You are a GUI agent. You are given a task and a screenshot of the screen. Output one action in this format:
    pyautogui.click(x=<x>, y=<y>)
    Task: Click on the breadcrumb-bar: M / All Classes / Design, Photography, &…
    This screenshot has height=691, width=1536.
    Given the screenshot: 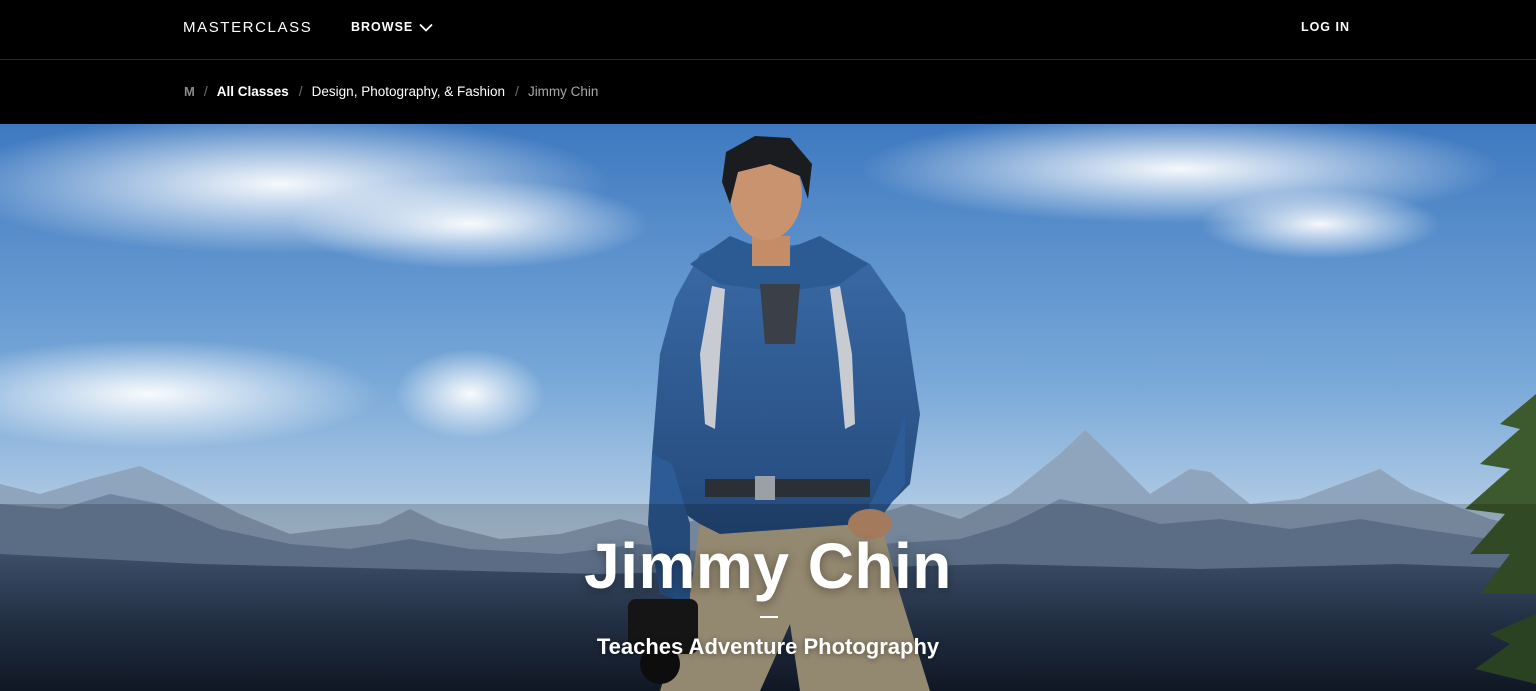 What is the action you would take?
    pyautogui.click(x=768, y=92)
    